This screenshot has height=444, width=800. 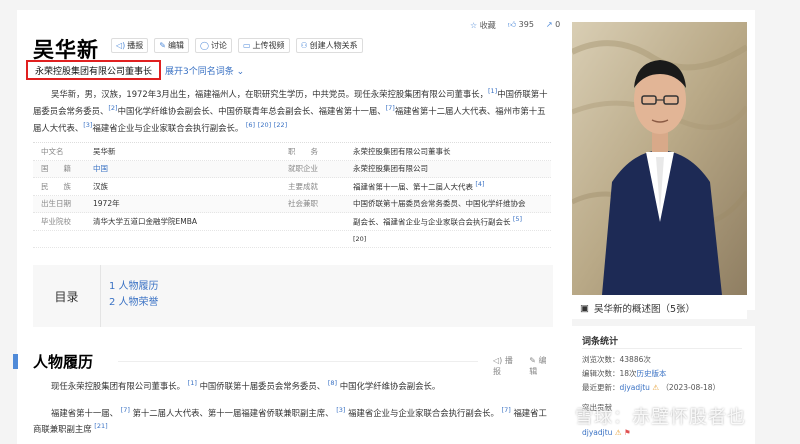 What do you see at coordinates (52, 151) in the screenshot?
I see `info-key: 中文名` at bounding box center [52, 151].